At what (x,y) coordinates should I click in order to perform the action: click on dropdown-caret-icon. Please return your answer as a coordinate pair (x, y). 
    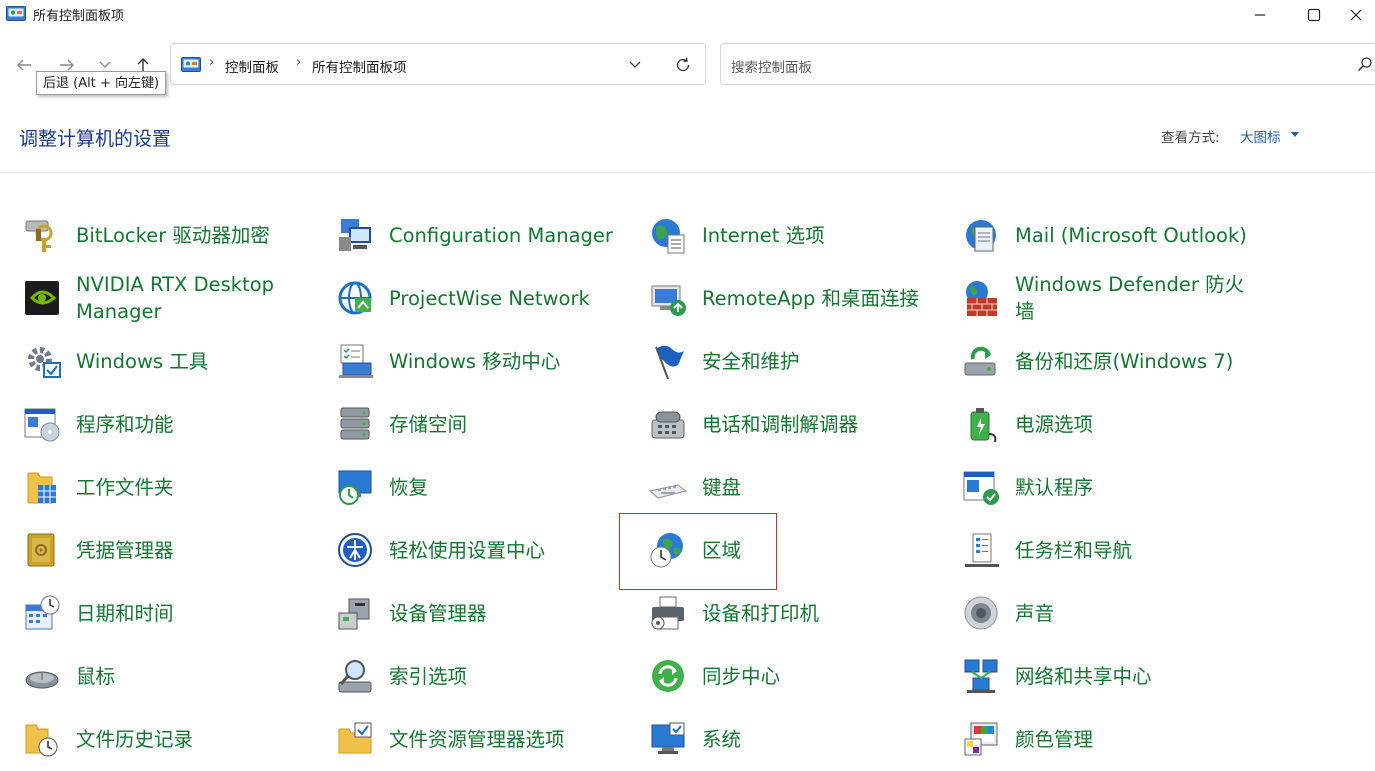
    Looking at the image, I should click on (1295, 134).